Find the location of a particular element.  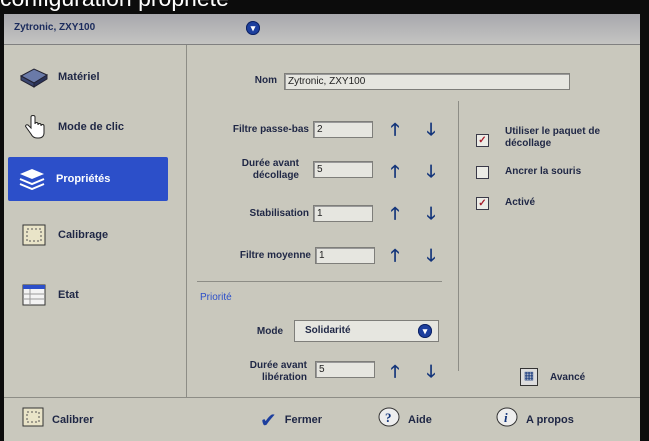

enabled-checkbox: ✓ is located at coordinates (482, 203).